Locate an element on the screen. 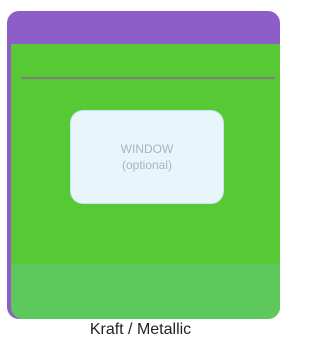 The image size is (320, 343). bottom-gusset is located at coordinates (145, 291).